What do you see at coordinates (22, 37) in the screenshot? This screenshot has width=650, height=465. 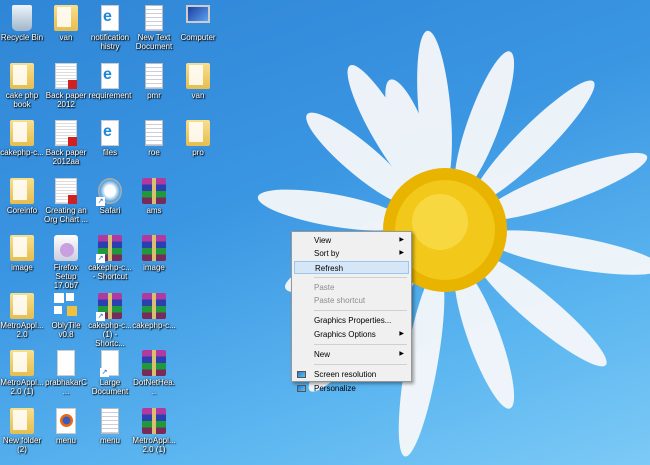 I see `desktop-icon-label: Recycle Bin` at bounding box center [22, 37].